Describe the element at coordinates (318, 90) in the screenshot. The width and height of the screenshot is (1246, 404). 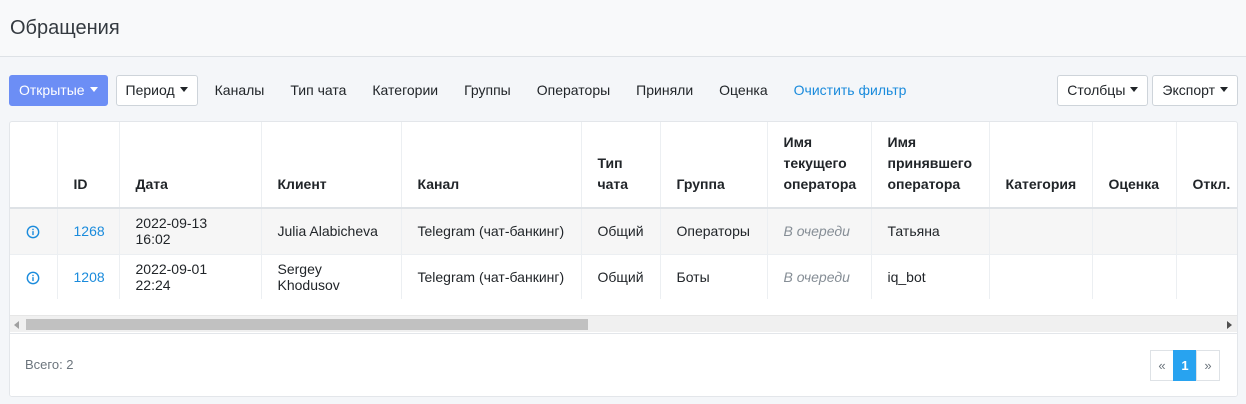
I see `filter-chat-type: Тип чата` at that location.